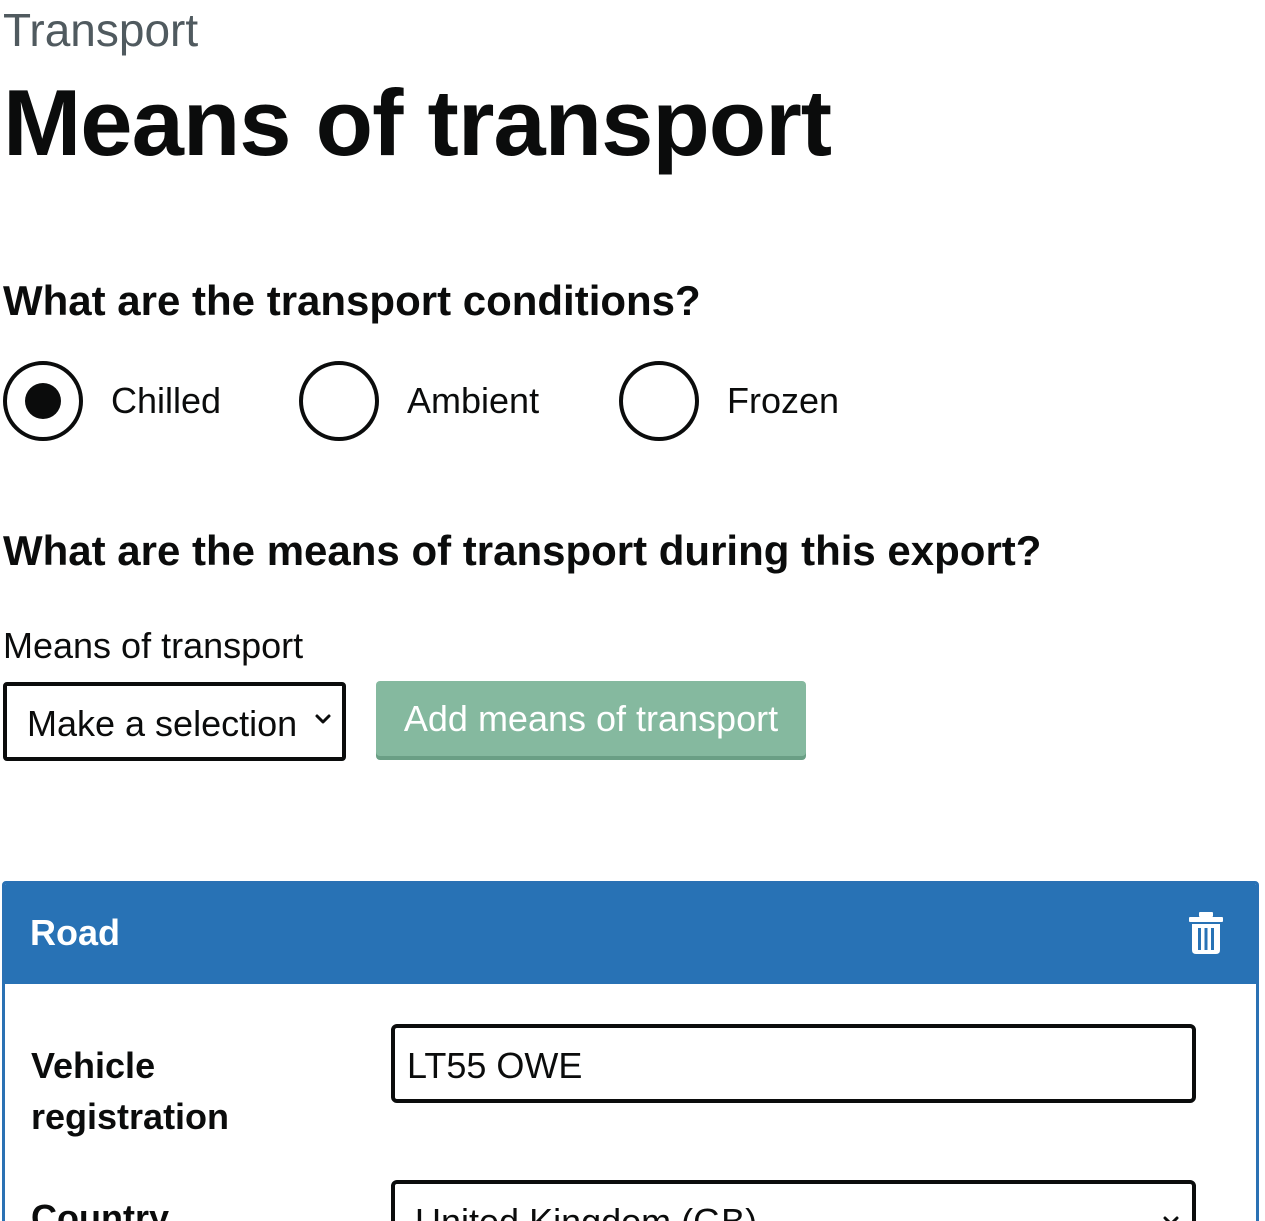 Image resolution: width=1265 pixels, height=1221 pixels. I want to click on page-caption: Transport, so click(101, 30).